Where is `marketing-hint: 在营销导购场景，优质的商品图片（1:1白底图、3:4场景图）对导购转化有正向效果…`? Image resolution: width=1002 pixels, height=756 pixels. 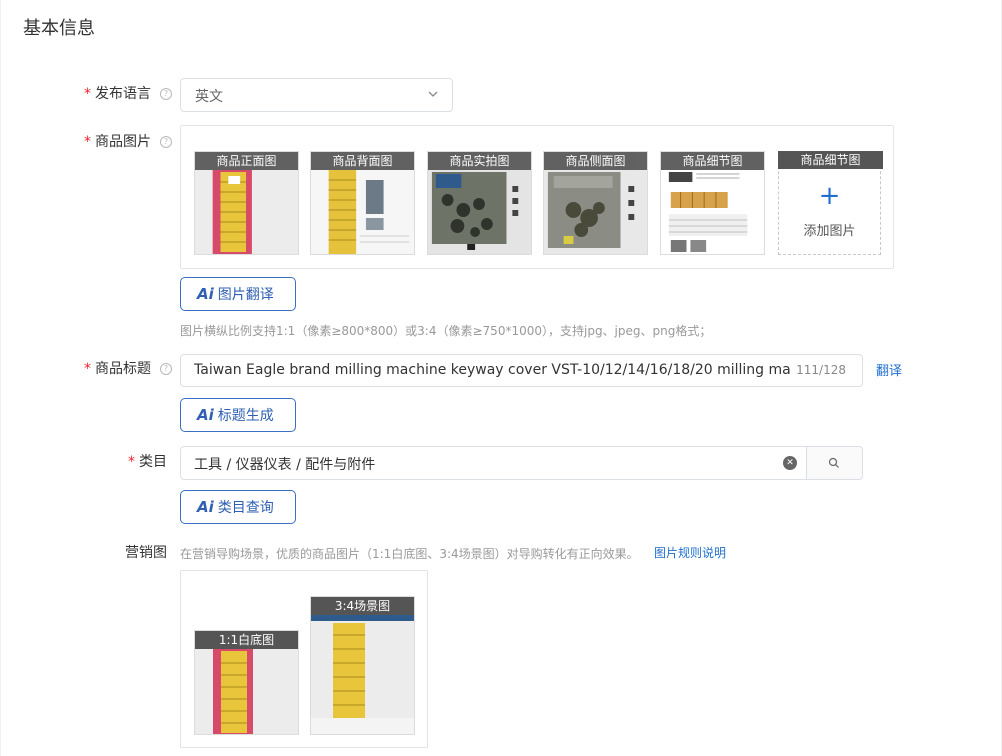 marketing-hint: 在营销导购场景，优质的商品图片（1:1白底图、3:4场景图）对导购转化有正向效果… is located at coordinates (409, 554).